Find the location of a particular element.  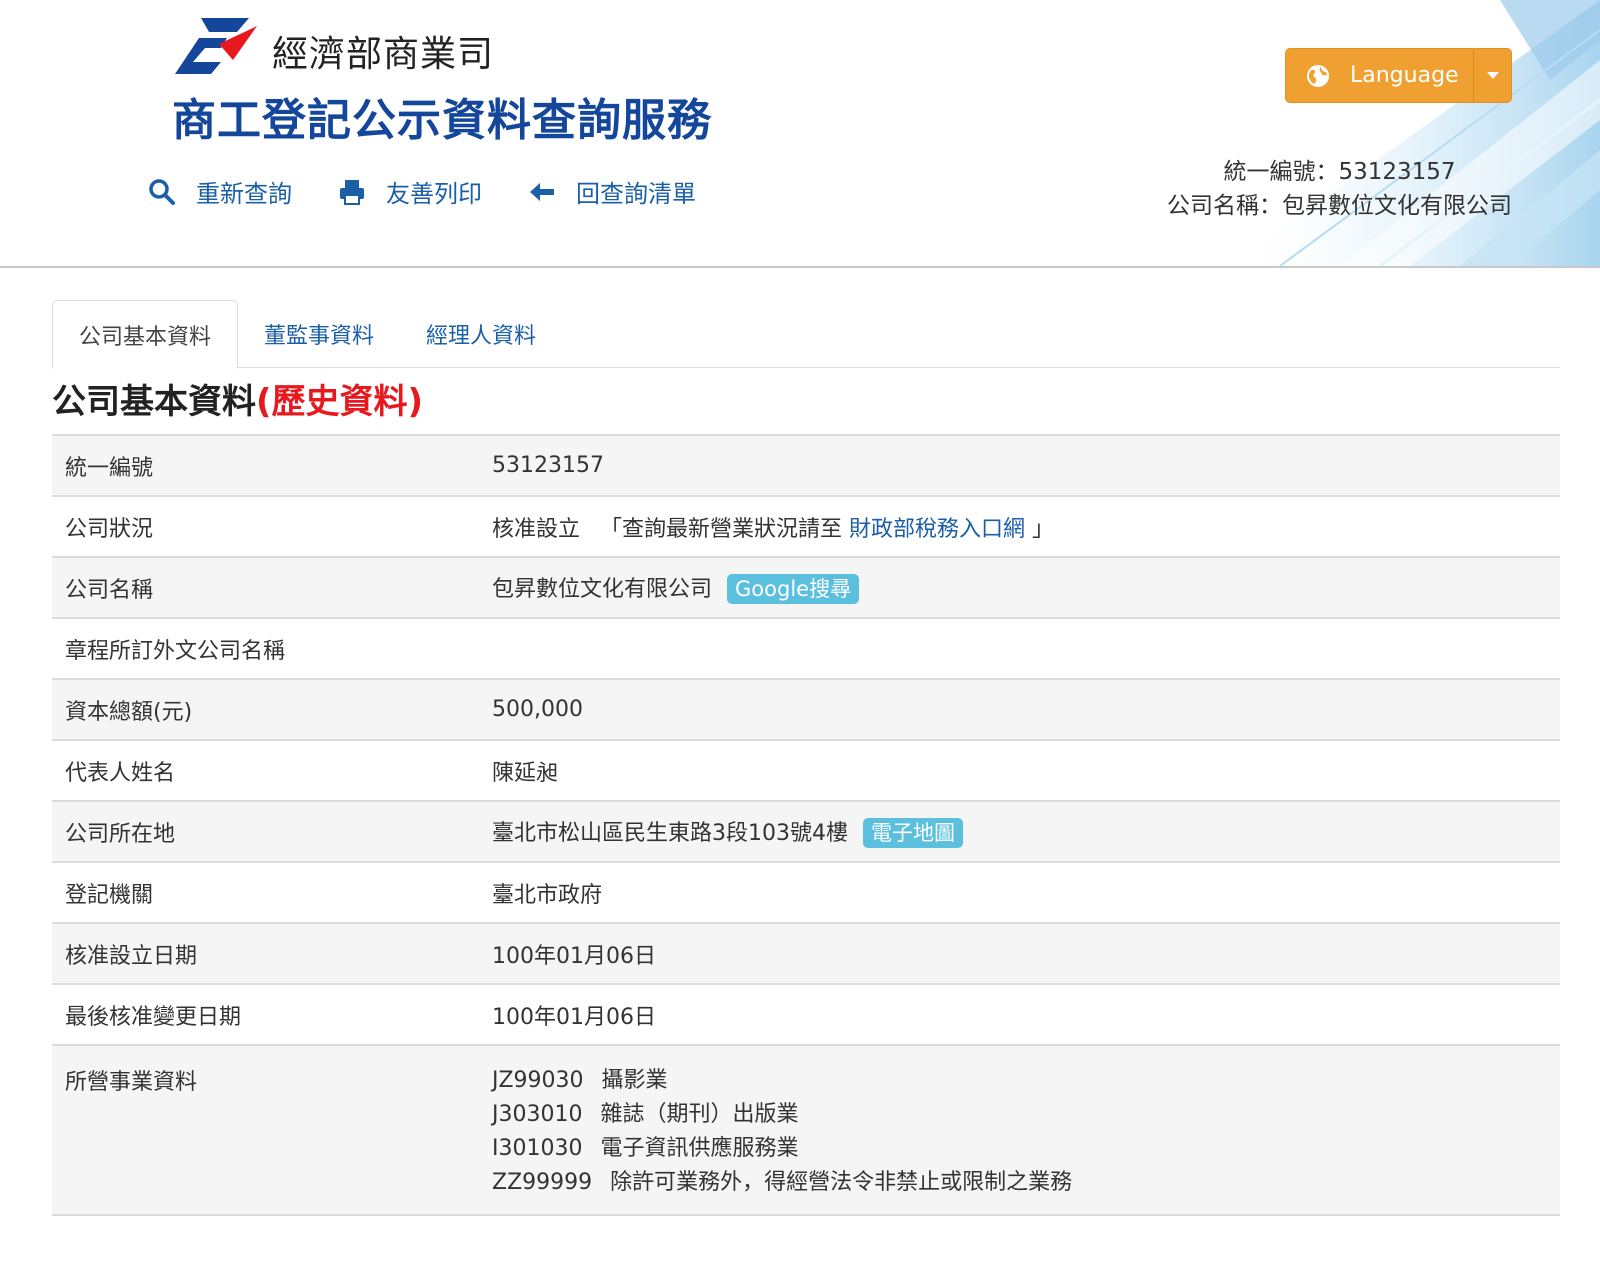

address-cell: 臺北市松山區民生東路3段103號4樓 電子地圖 is located at coordinates (1026, 831).